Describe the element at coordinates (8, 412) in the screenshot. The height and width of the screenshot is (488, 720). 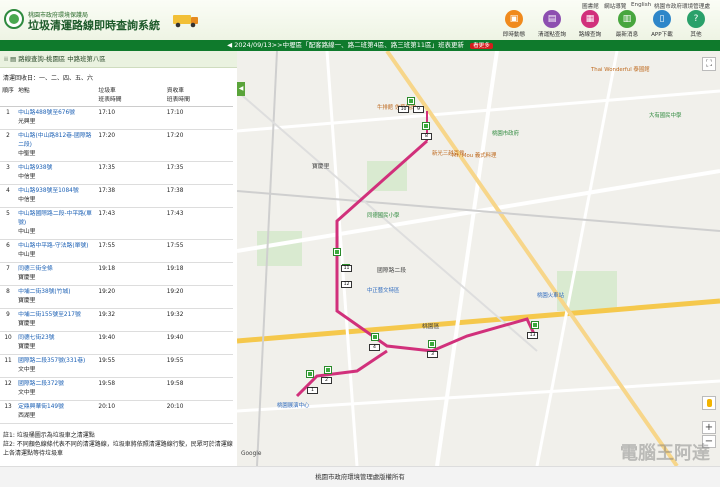
I see `row-order: 13` at that location.